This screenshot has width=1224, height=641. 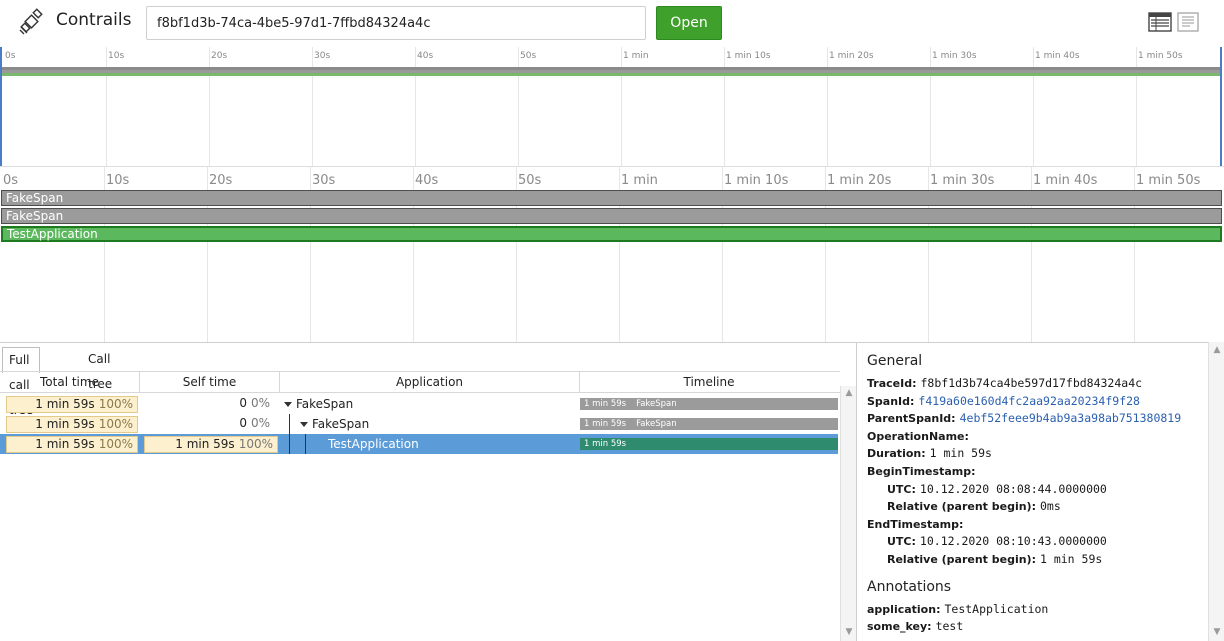 What do you see at coordinates (997, 488) in the screenshot?
I see `begin-utc-row: UTC: 10.12.2020 08:08:44.0000000` at bounding box center [997, 488].